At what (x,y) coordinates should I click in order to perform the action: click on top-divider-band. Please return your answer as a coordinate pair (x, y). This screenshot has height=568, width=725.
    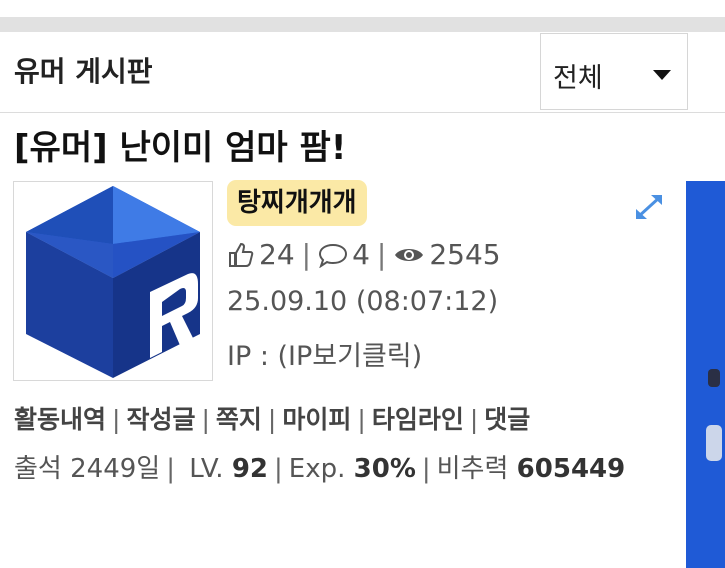
    Looking at the image, I should click on (362, 24).